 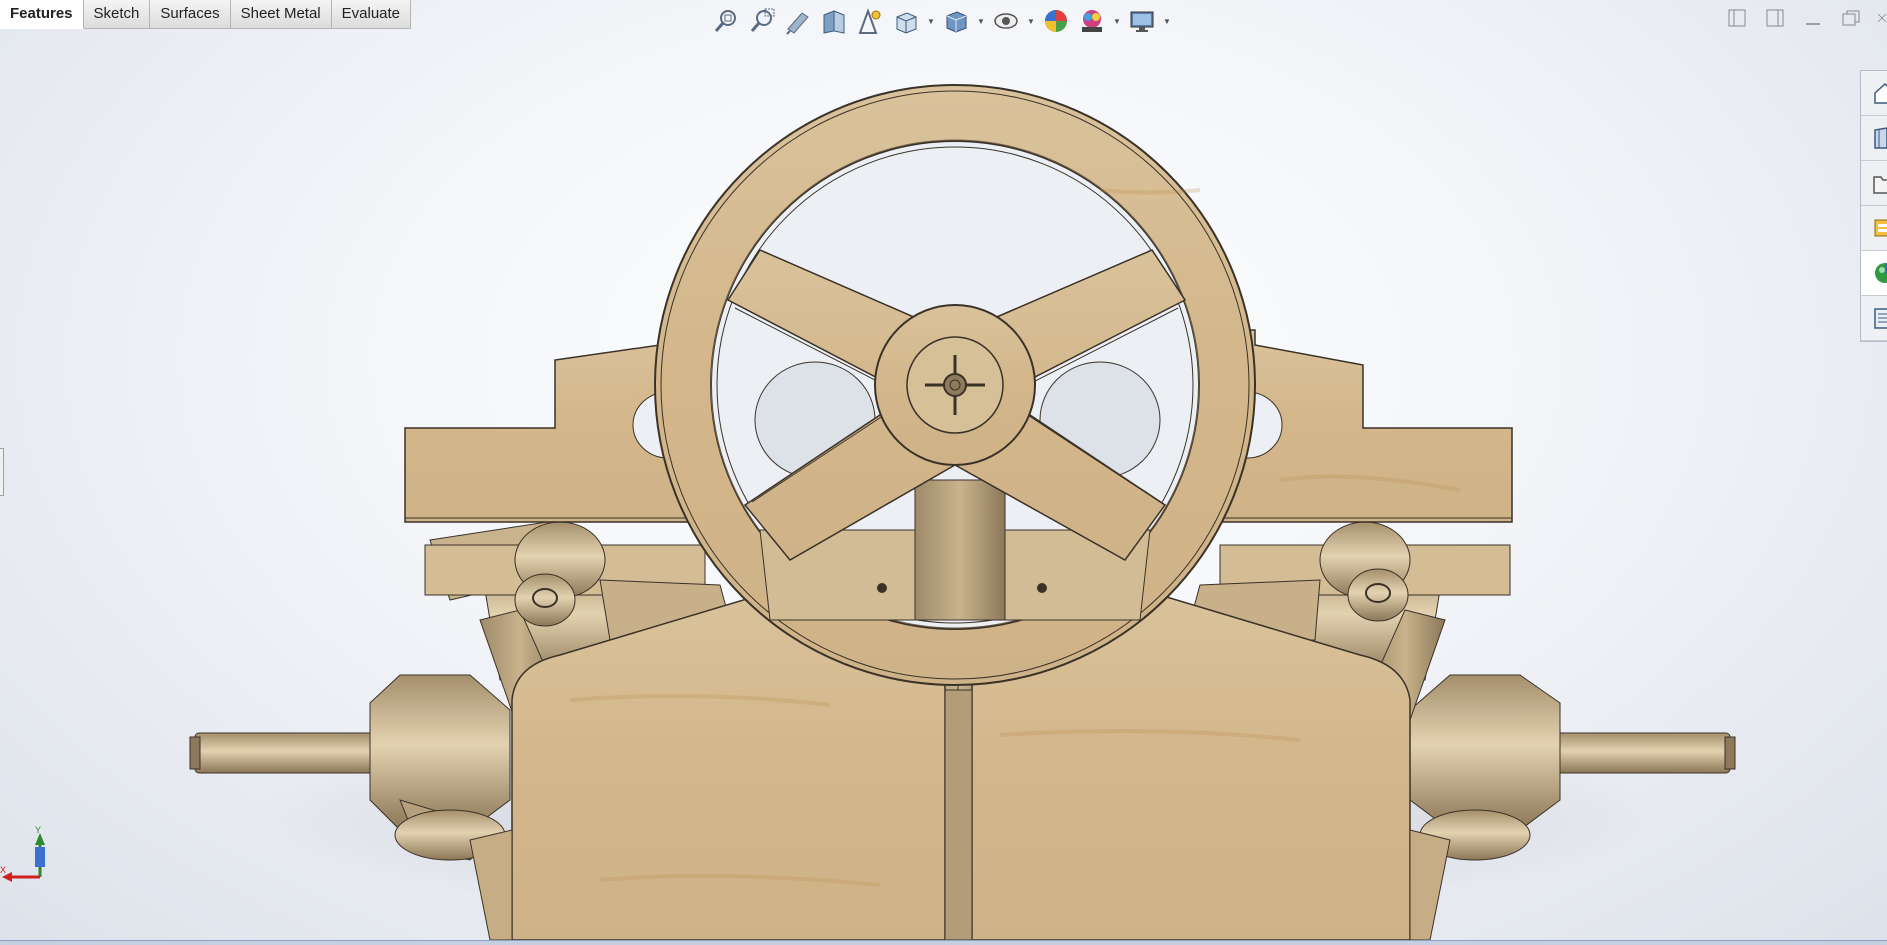 What do you see at coordinates (1142, 21) in the screenshot?
I see `view-settings-icon` at bounding box center [1142, 21].